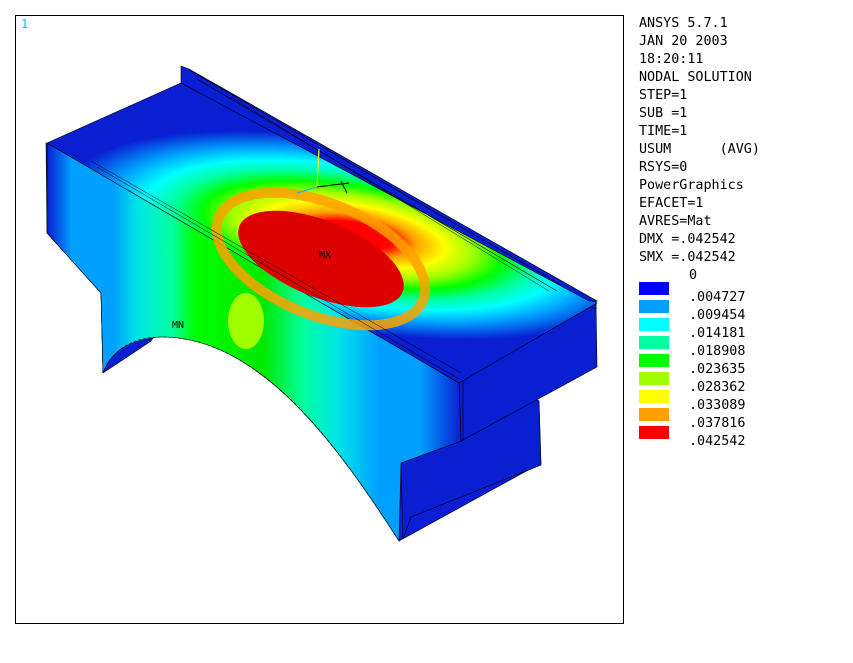 This screenshot has height=663, width=853. Describe the element at coordinates (663, 113) in the screenshot. I see `substep-value: SUB =1` at that location.